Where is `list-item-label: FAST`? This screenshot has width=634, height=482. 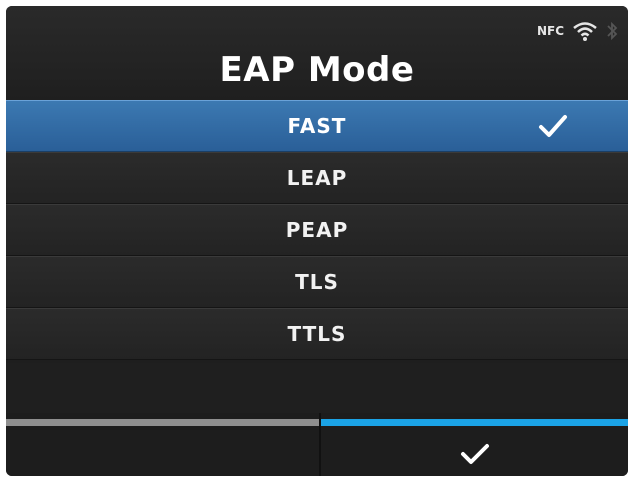
list-item-label: FAST is located at coordinates (317, 126).